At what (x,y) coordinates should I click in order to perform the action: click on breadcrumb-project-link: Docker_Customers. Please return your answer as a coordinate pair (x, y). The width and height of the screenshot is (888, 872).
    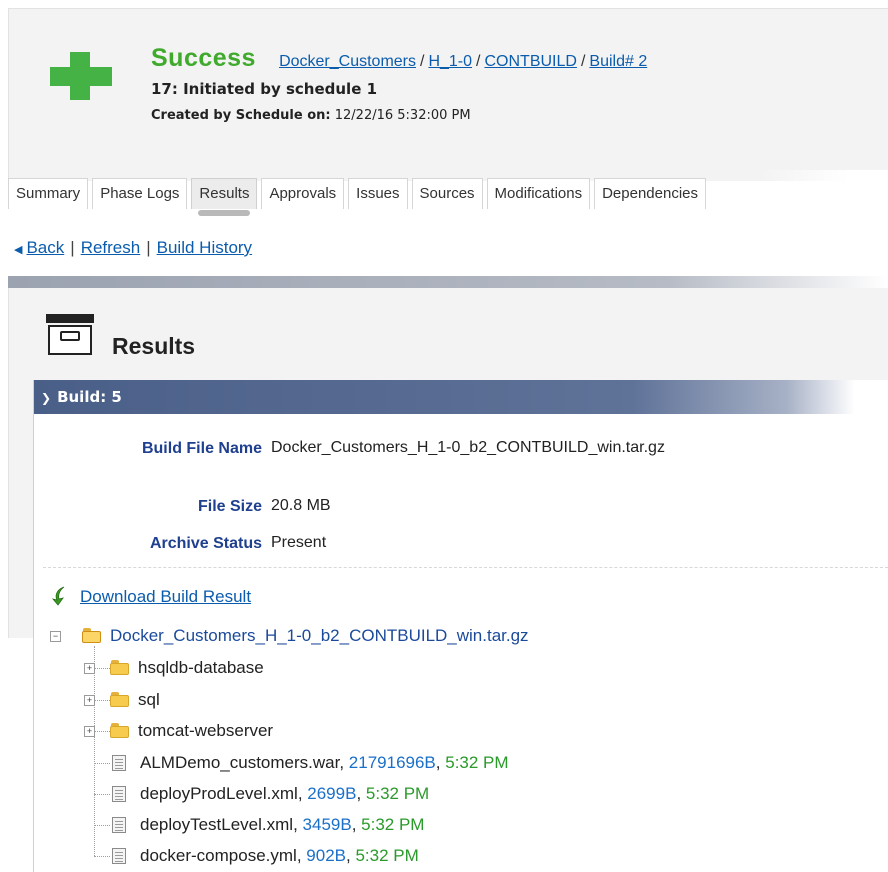
    Looking at the image, I should click on (347, 61).